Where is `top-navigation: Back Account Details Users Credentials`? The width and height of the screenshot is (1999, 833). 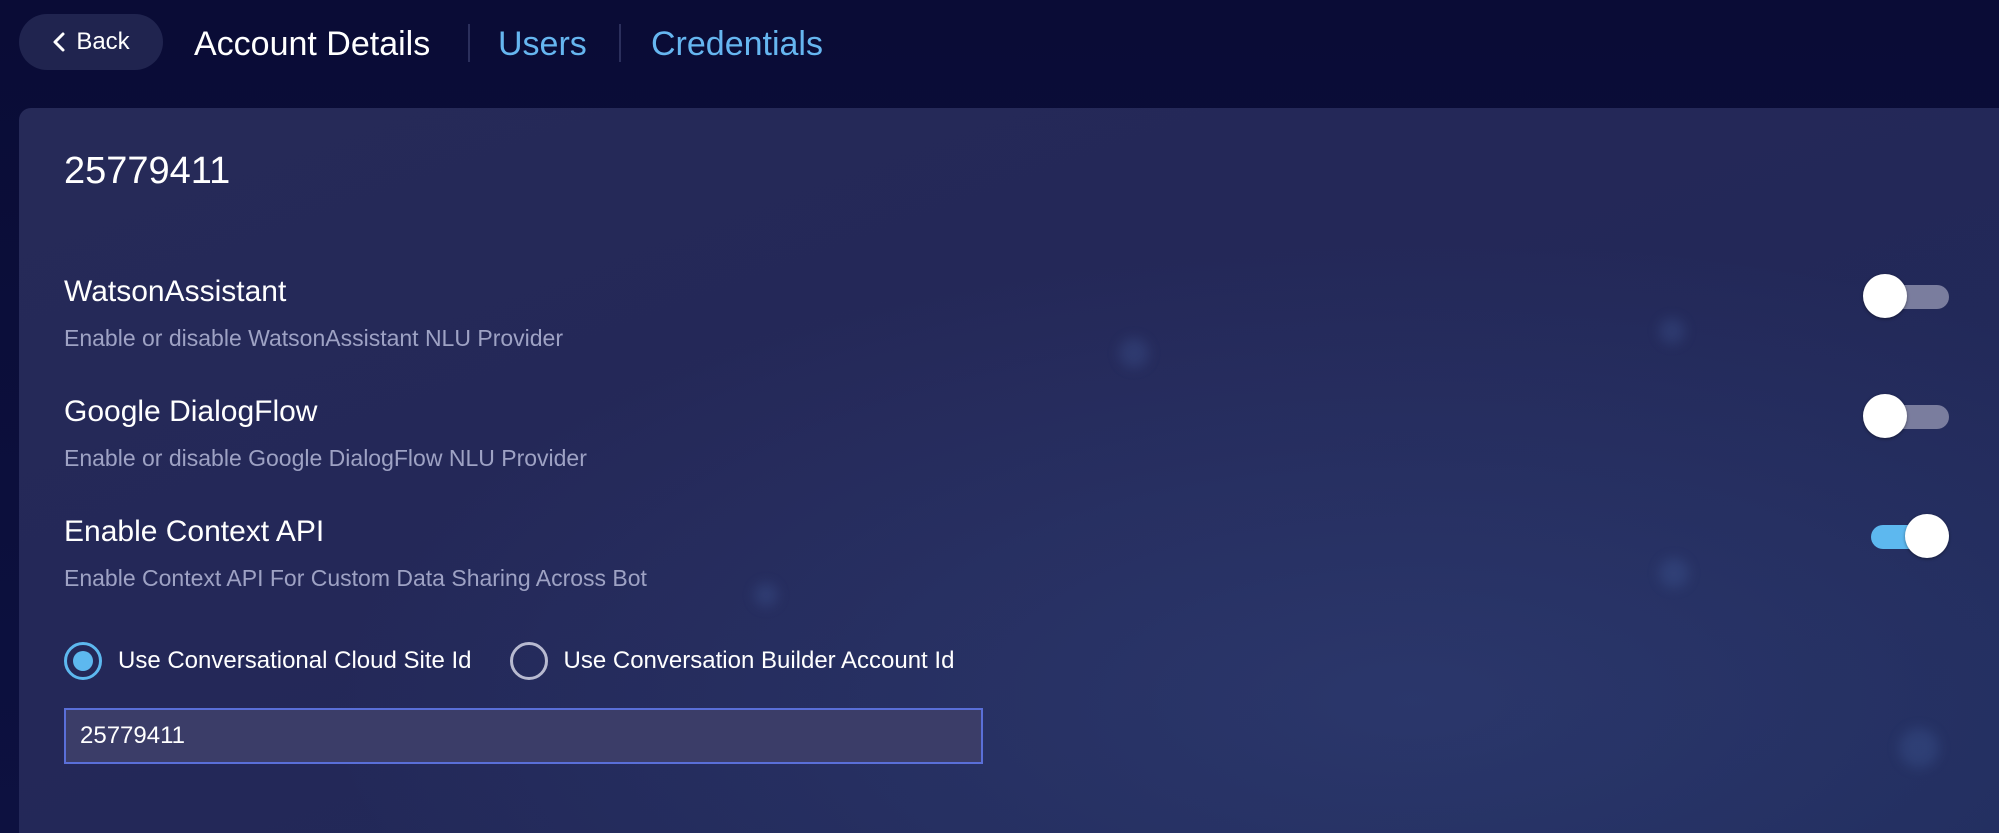
top-navigation: Back Account Details Users Credentials is located at coordinates (999, 43).